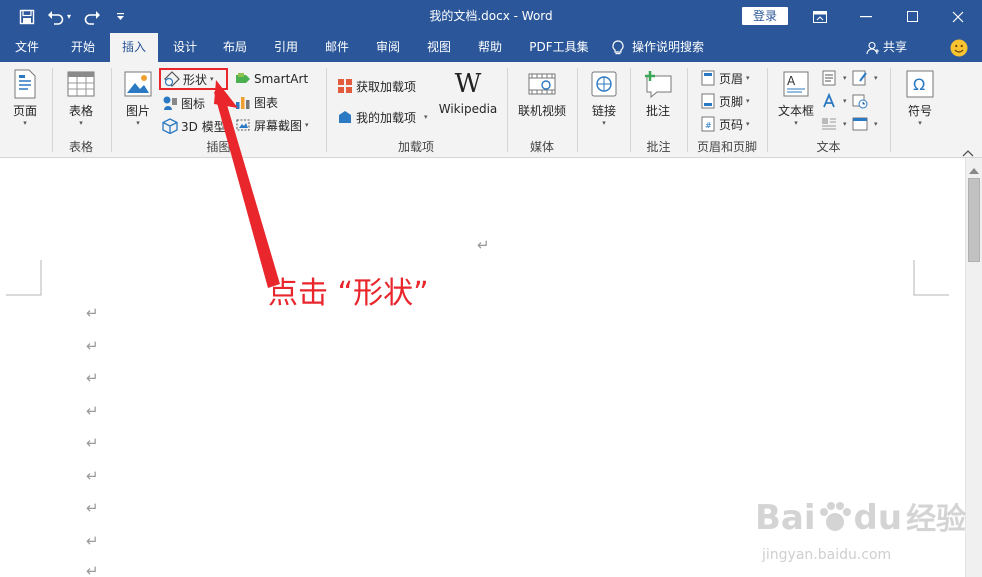 Image resolution: width=982 pixels, height=577 pixels. I want to click on maximize-icon, so click(912, 16).